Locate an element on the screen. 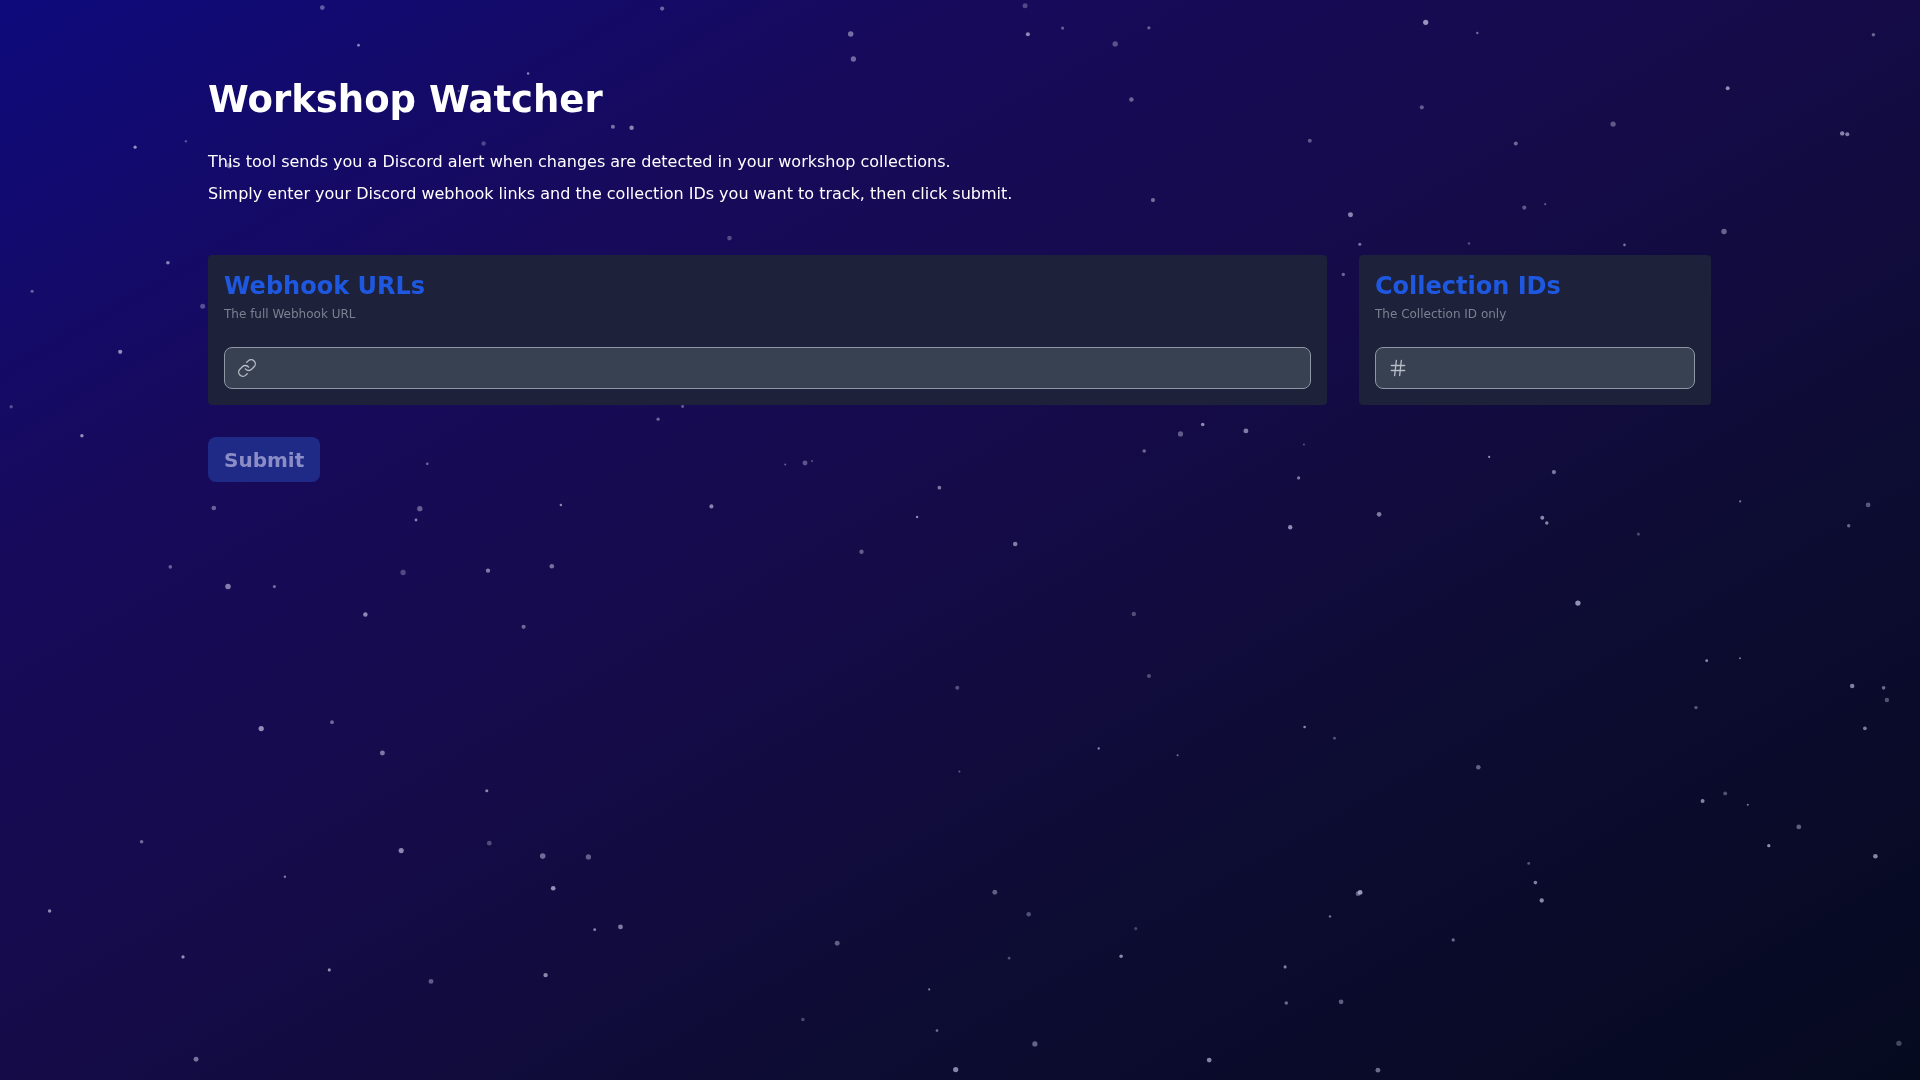 This screenshot has height=1080, width=1920. link-icon is located at coordinates (247, 368).